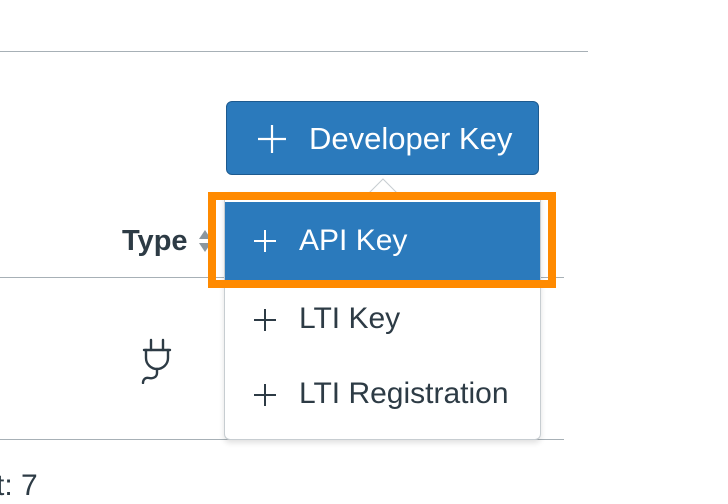  Describe the element at coordinates (19, 485) in the screenshot. I see `row-count-text: t: 7` at that location.